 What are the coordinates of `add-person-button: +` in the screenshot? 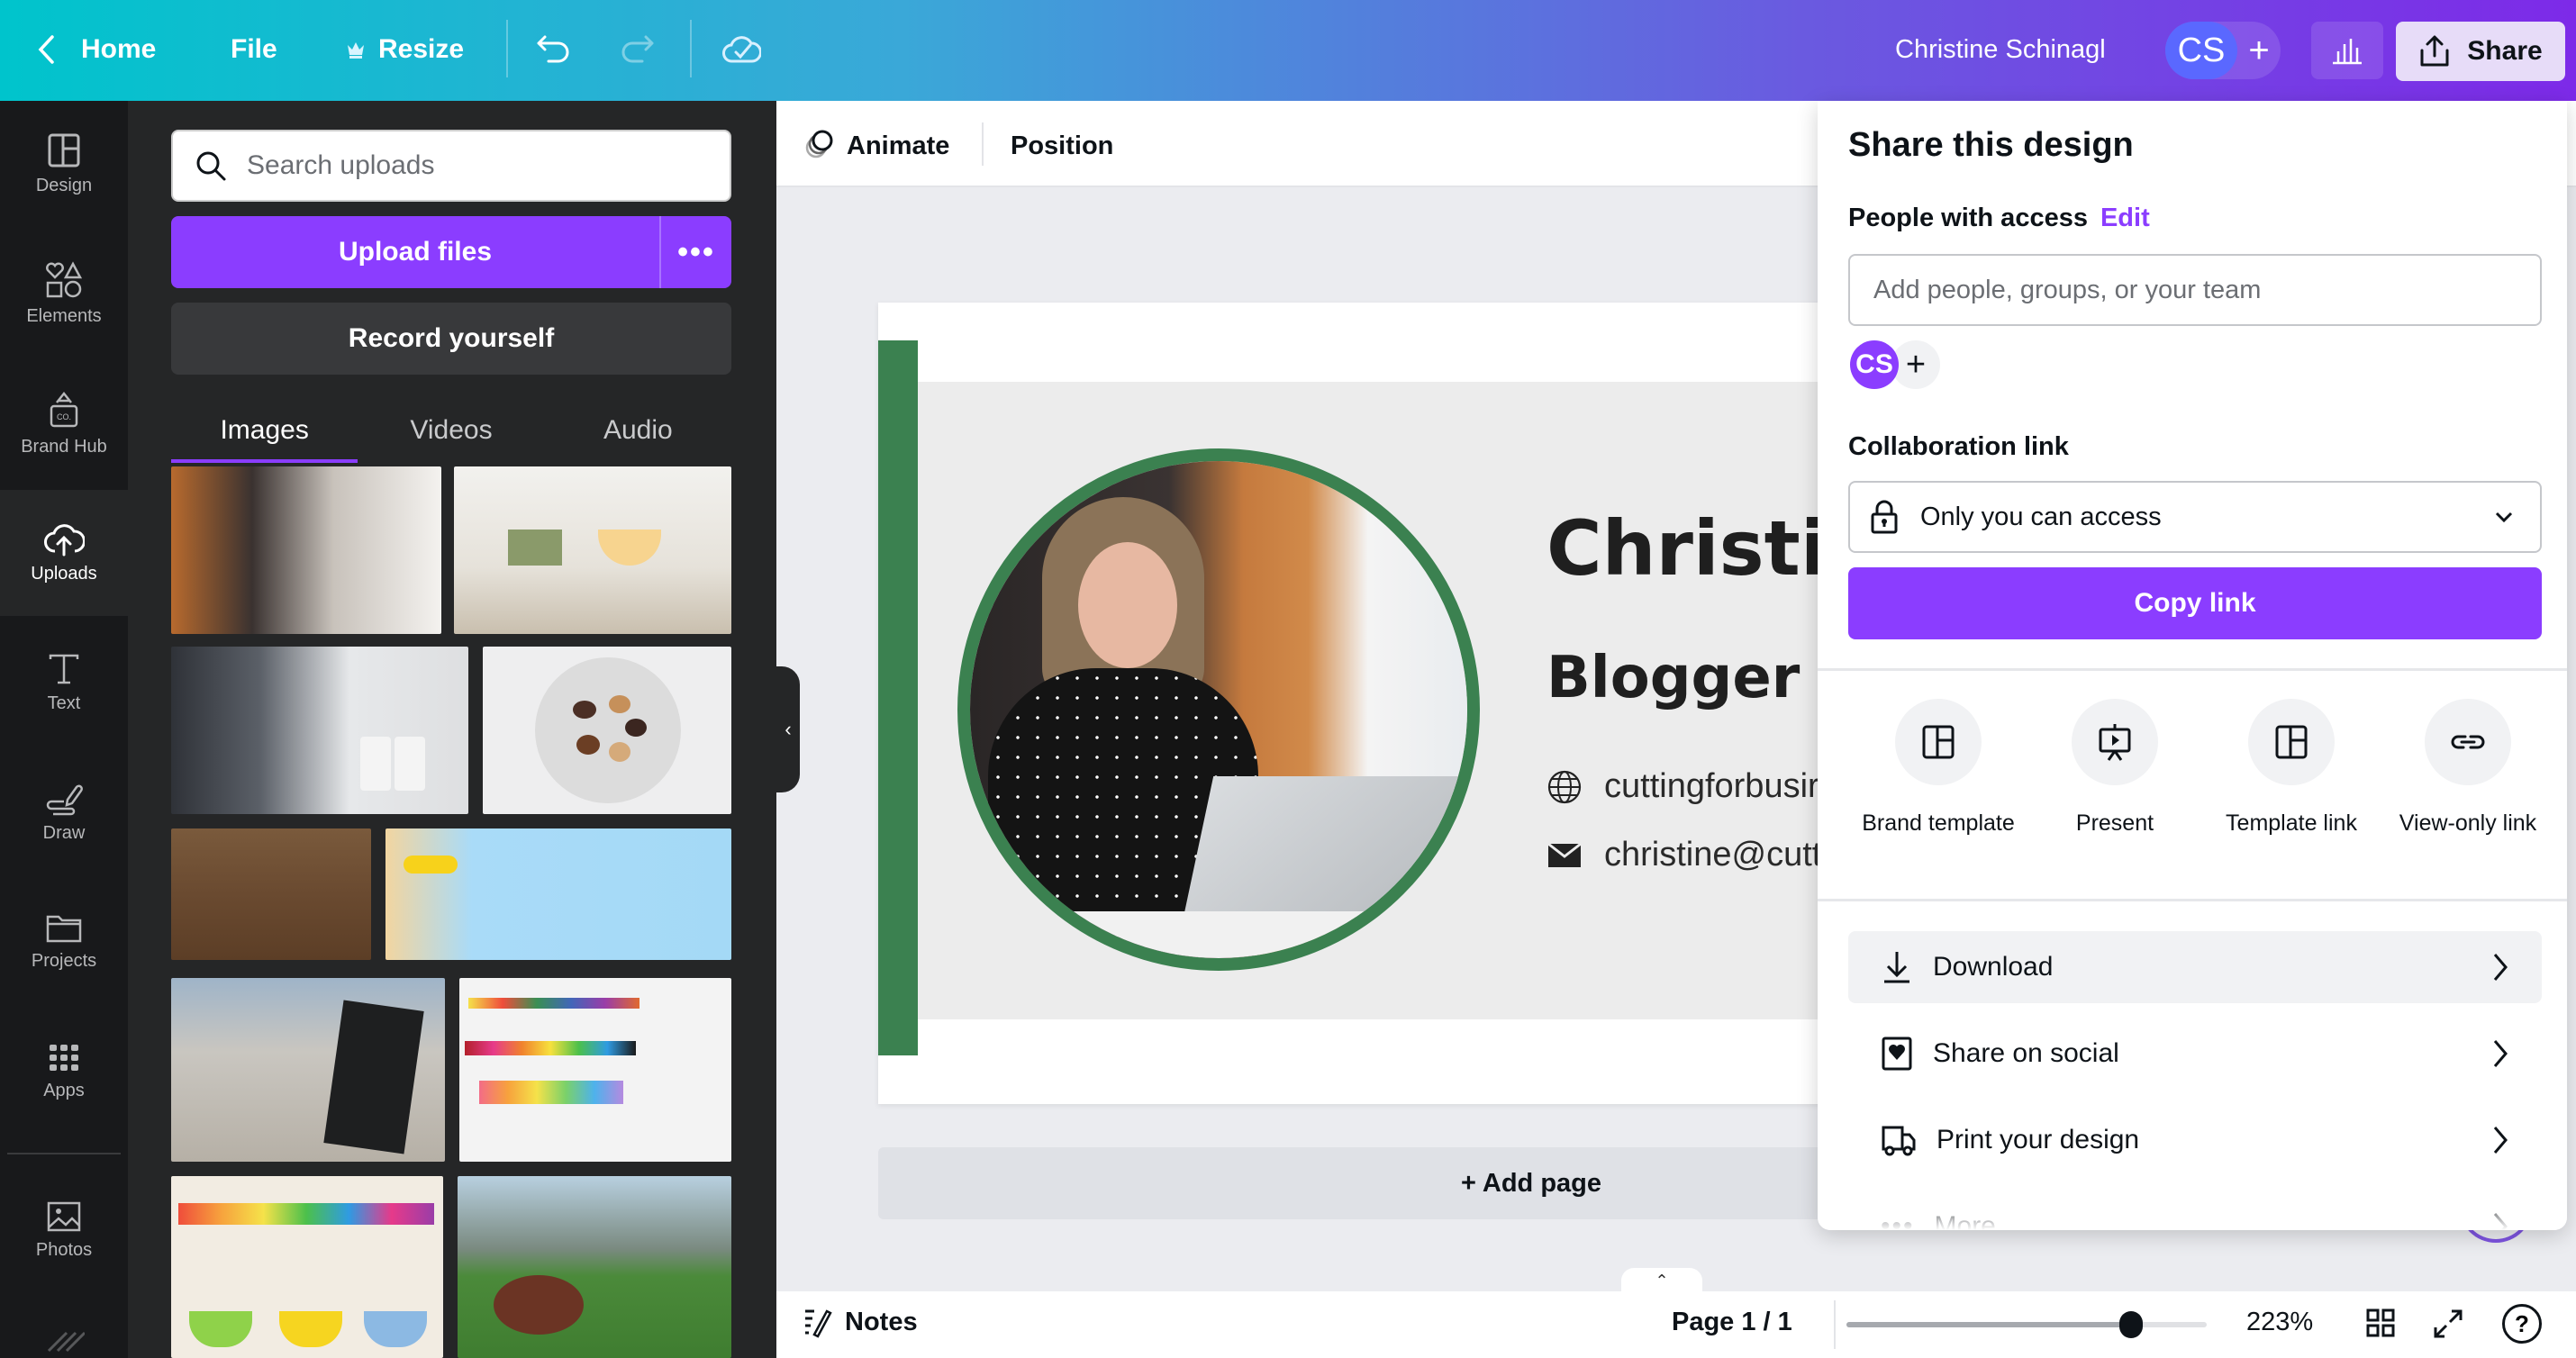 It's located at (1915, 364).